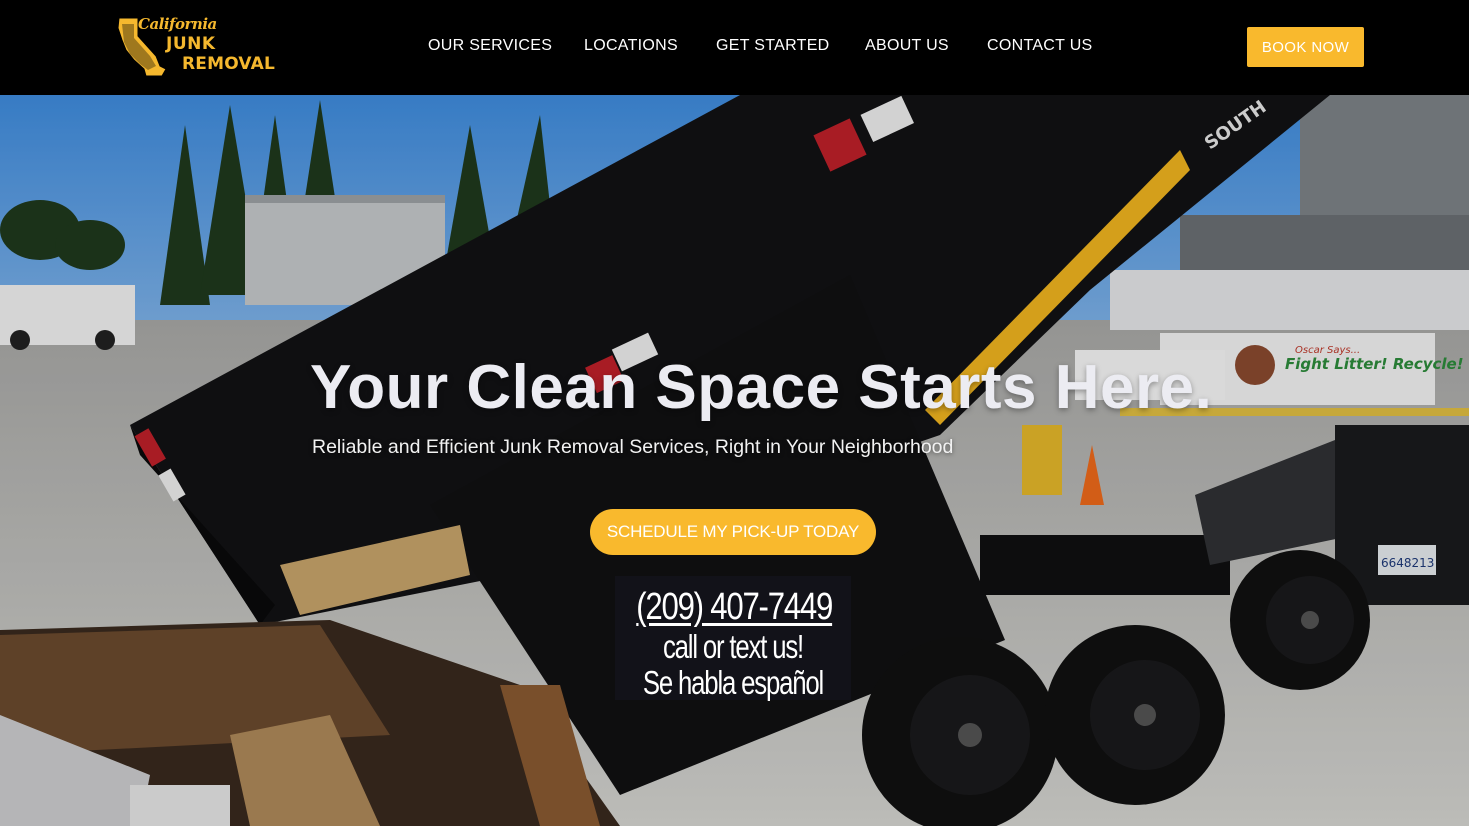  I want to click on nav-contact-us: CONTACT US, so click(1040, 46).